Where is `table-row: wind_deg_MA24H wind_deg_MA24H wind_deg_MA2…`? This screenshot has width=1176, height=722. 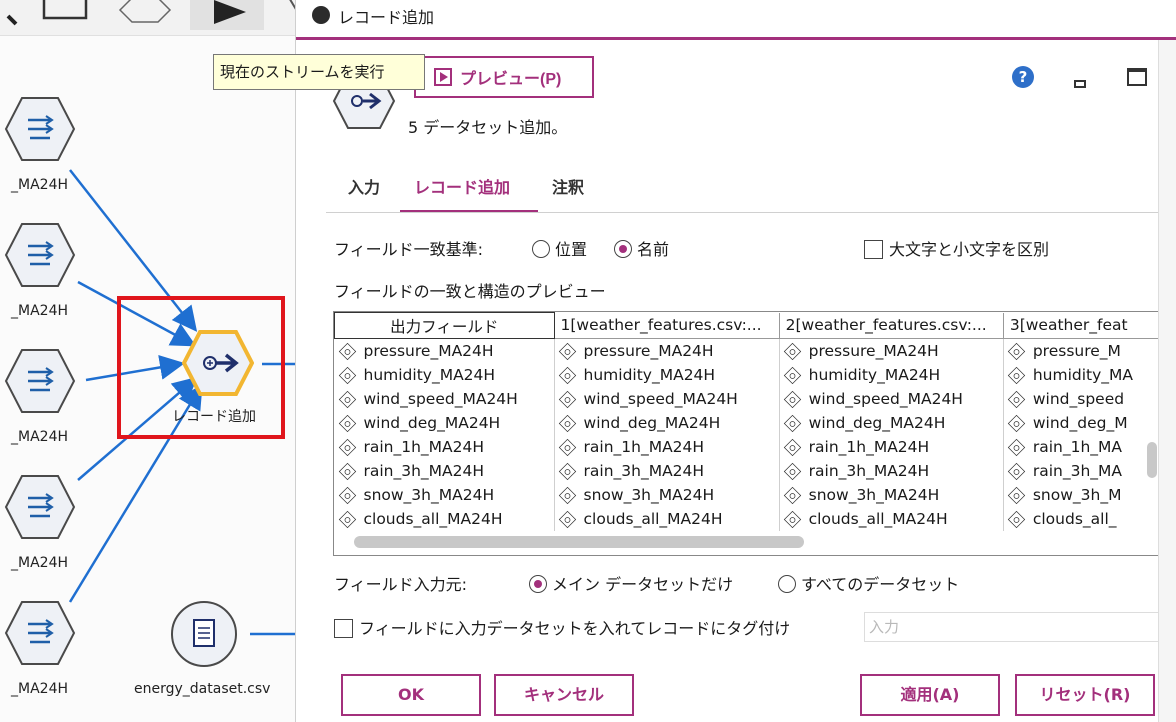
table-row: wind_deg_MA24H wind_deg_MA24H wind_deg_MA2… is located at coordinates (748, 422).